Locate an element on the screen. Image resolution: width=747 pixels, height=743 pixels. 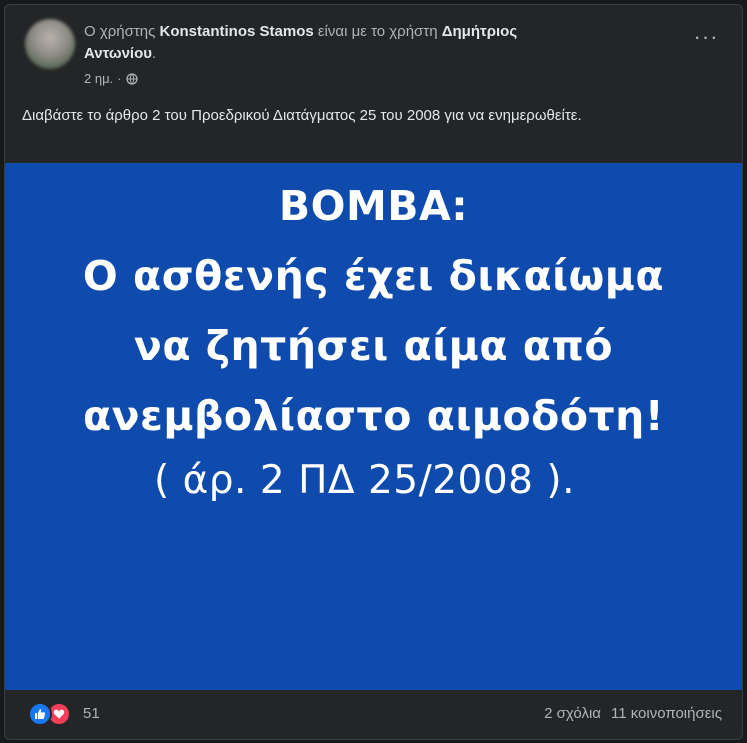
tagged-name-last-link: Αντωνίου is located at coordinates (118, 53).